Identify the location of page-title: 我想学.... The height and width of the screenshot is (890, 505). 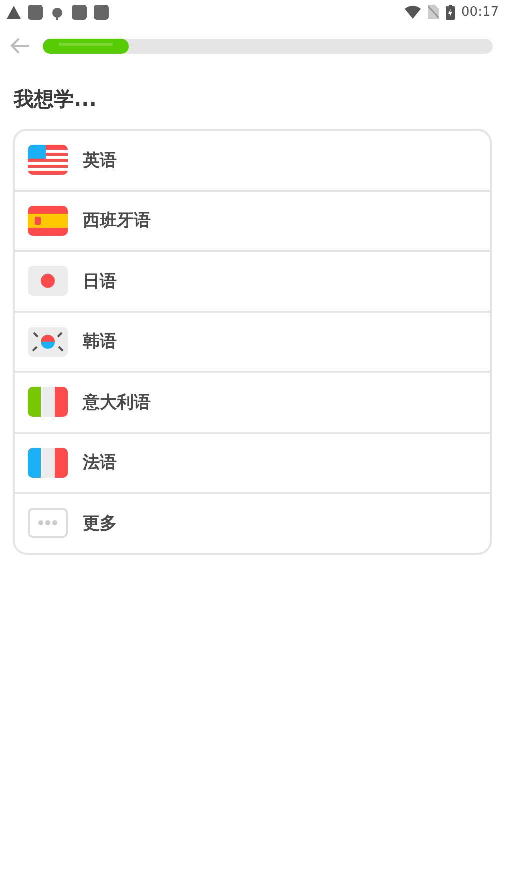
(55, 99).